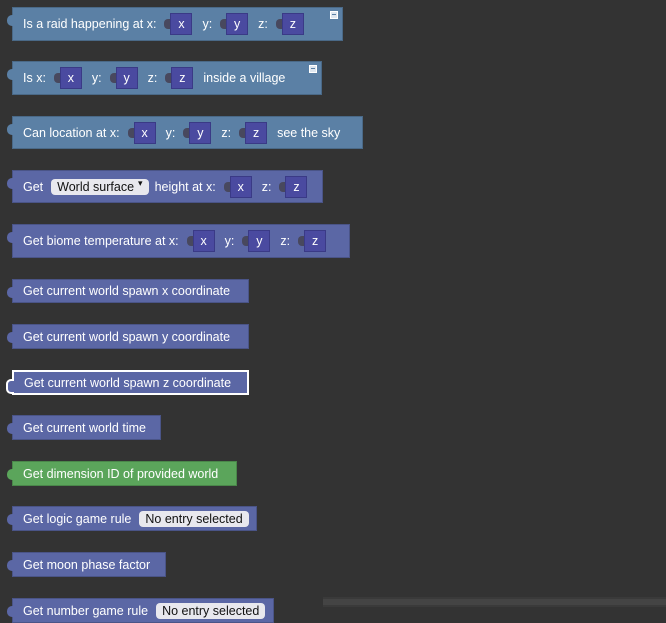 The width and height of the screenshot is (666, 623). Describe the element at coordinates (77, 518) in the screenshot. I see `block-label: Get logic game rule` at that location.